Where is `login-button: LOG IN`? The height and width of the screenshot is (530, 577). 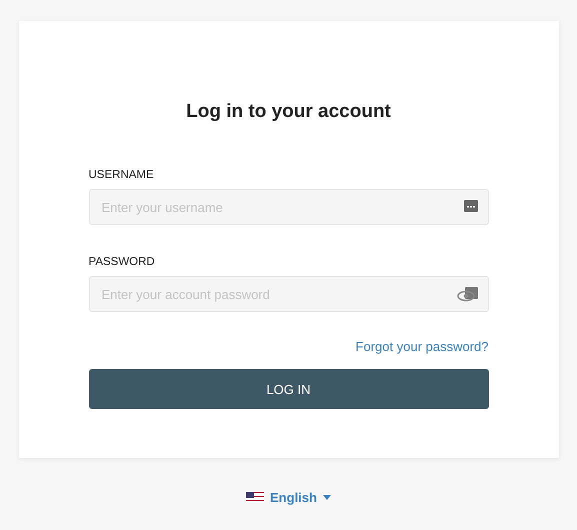
login-button: LOG IN is located at coordinates (288, 389).